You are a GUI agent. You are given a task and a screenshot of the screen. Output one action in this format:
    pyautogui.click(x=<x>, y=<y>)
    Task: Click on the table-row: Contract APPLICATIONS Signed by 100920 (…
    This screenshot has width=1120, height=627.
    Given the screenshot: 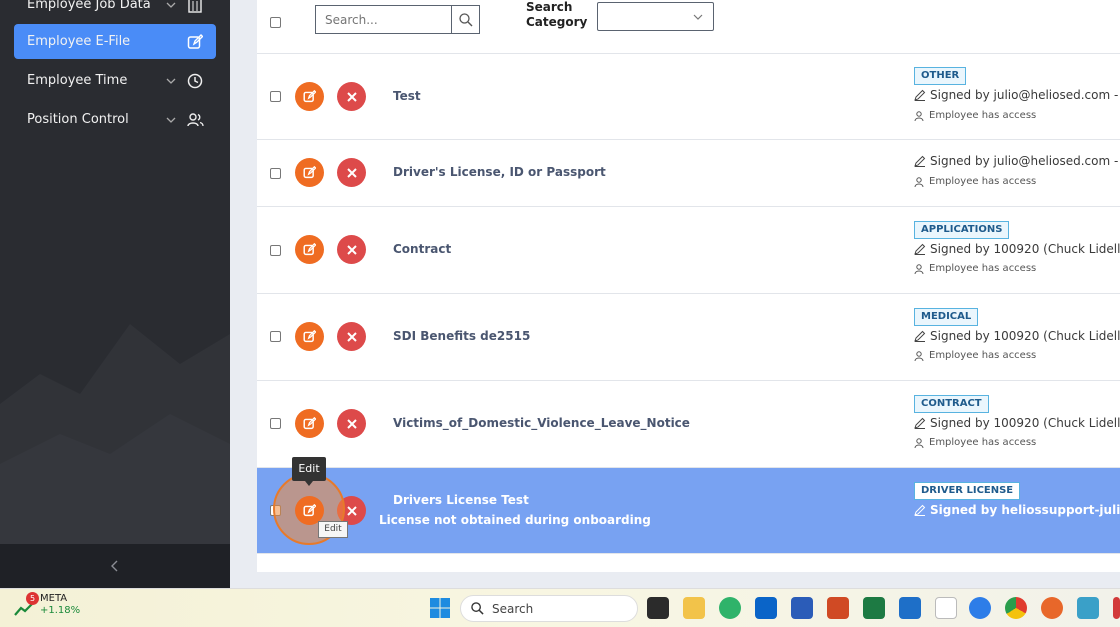 What is the action you would take?
    pyautogui.click(x=688, y=250)
    